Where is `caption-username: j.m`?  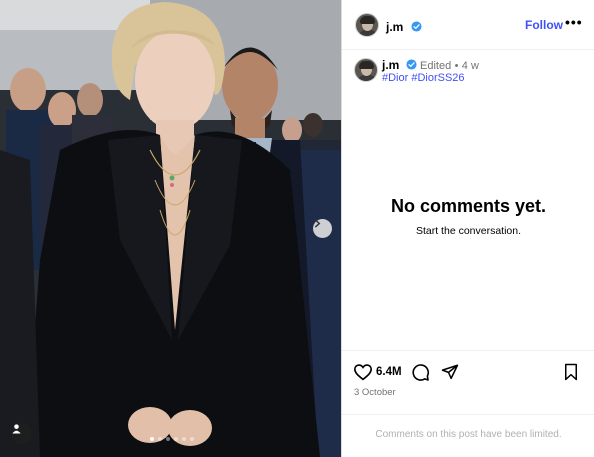
caption-username: j.m is located at coordinates (390, 65).